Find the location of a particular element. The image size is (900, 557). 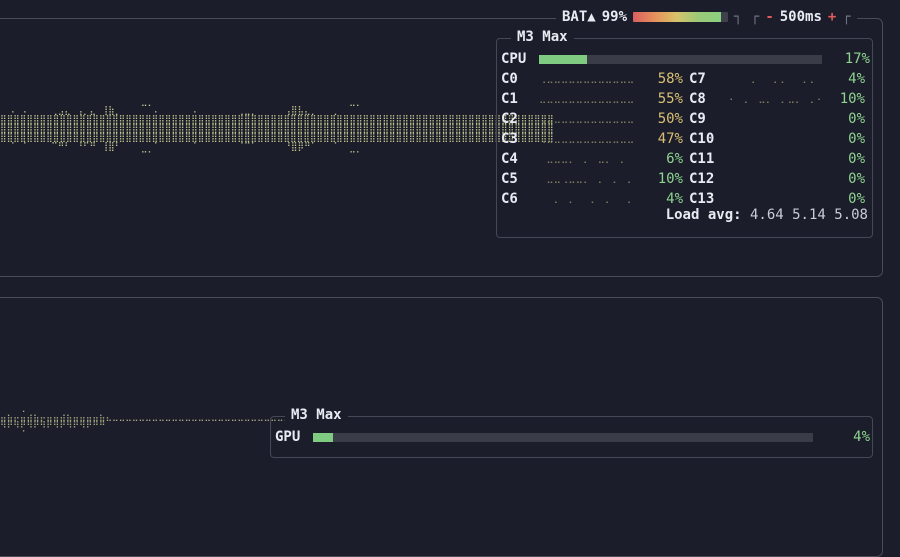

load-label: Load avg: is located at coordinates (703, 215).